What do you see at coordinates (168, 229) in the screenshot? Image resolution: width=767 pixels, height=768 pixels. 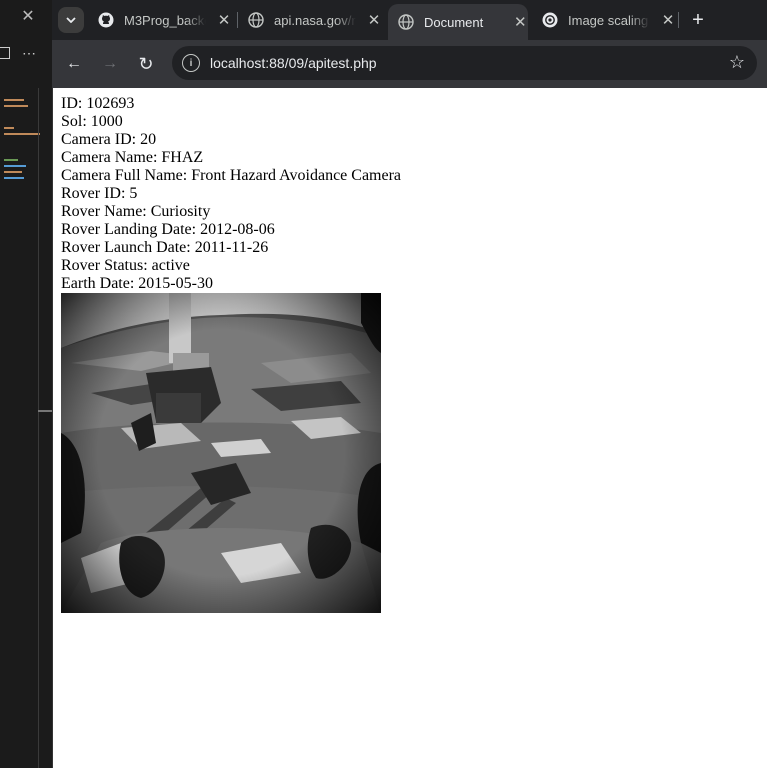 I see `rover-landing-date: Rover Landing Date: 2012-08-06` at bounding box center [168, 229].